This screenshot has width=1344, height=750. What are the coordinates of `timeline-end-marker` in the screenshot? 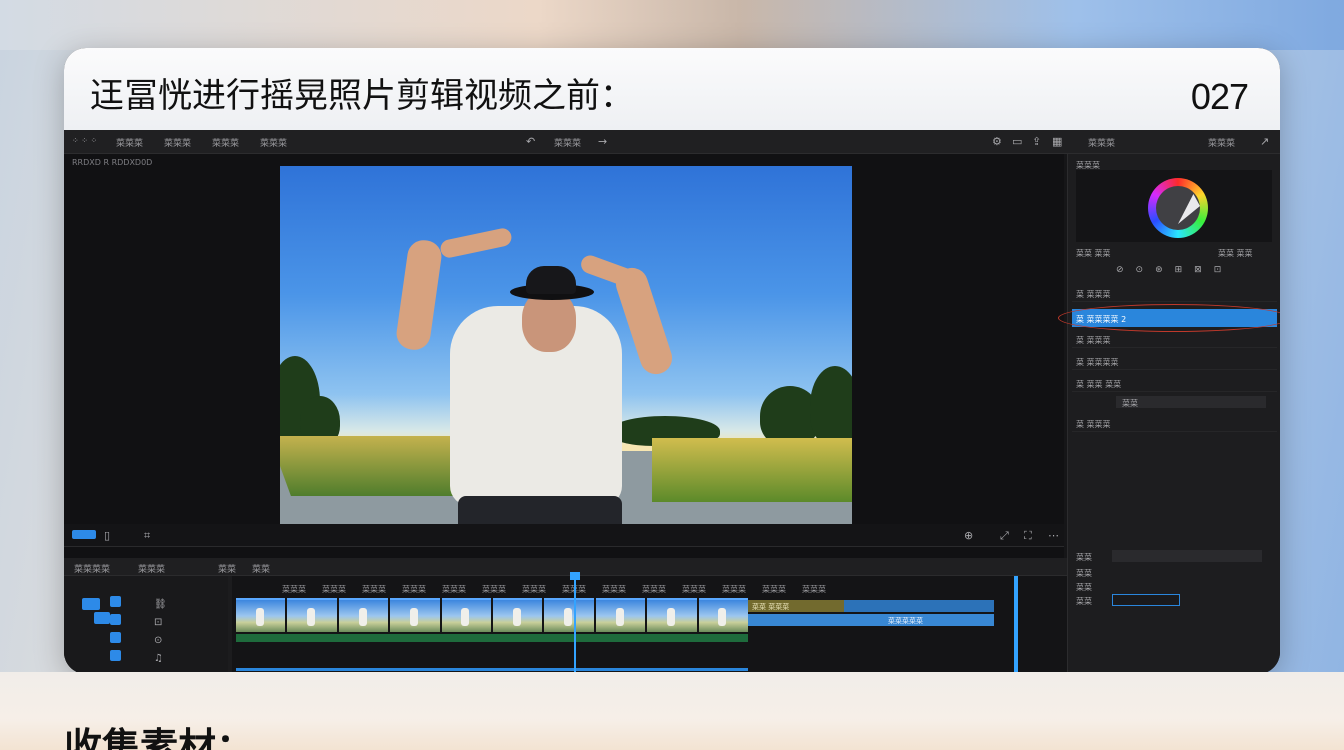 It's located at (1016, 625).